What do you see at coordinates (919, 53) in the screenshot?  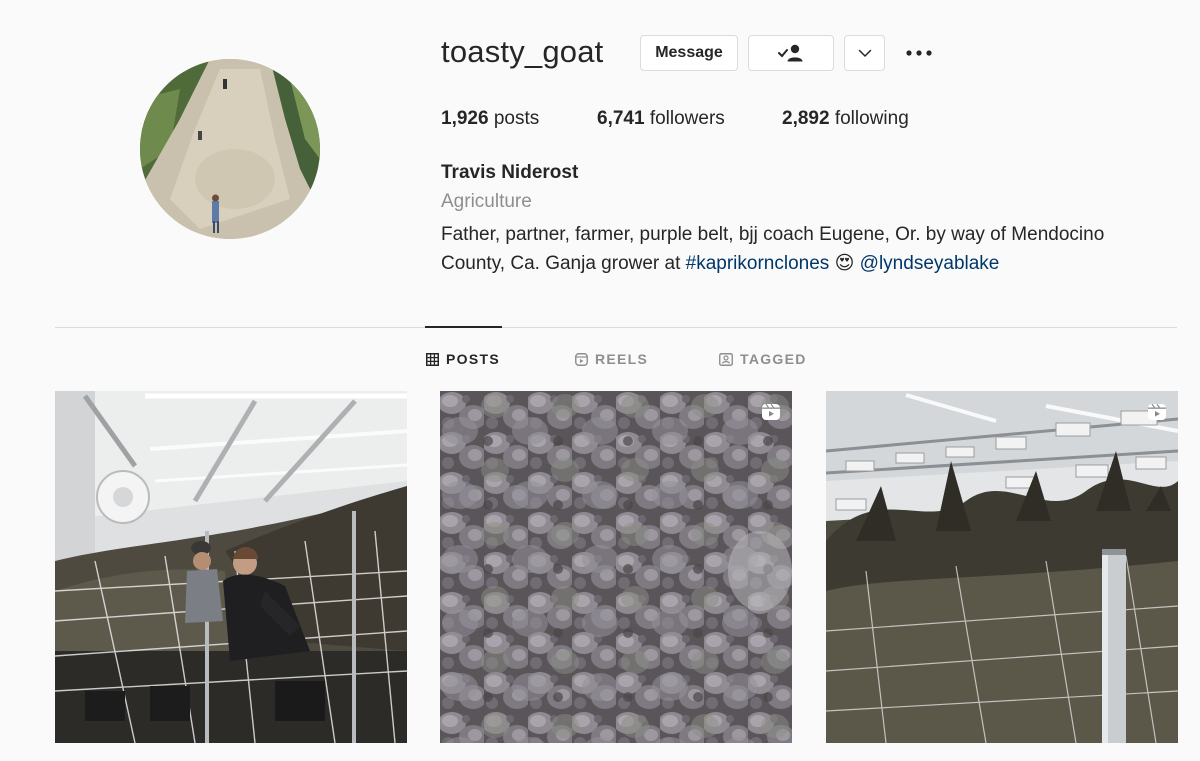 I see `more-options-icon` at bounding box center [919, 53].